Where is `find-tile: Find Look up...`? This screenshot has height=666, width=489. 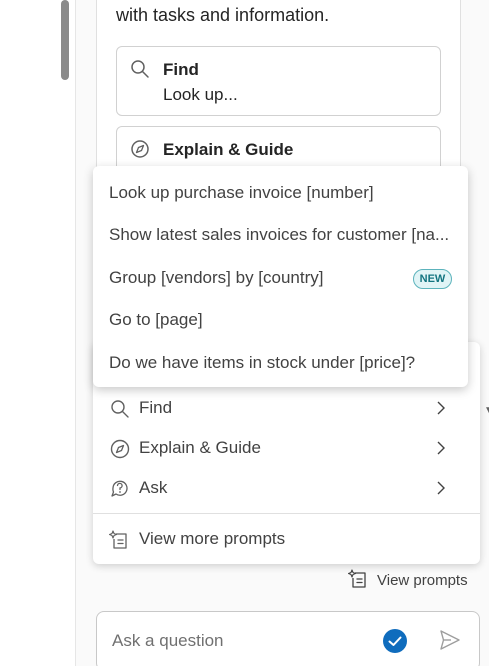
find-tile: Find Look up... is located at coordinates (278, 81).